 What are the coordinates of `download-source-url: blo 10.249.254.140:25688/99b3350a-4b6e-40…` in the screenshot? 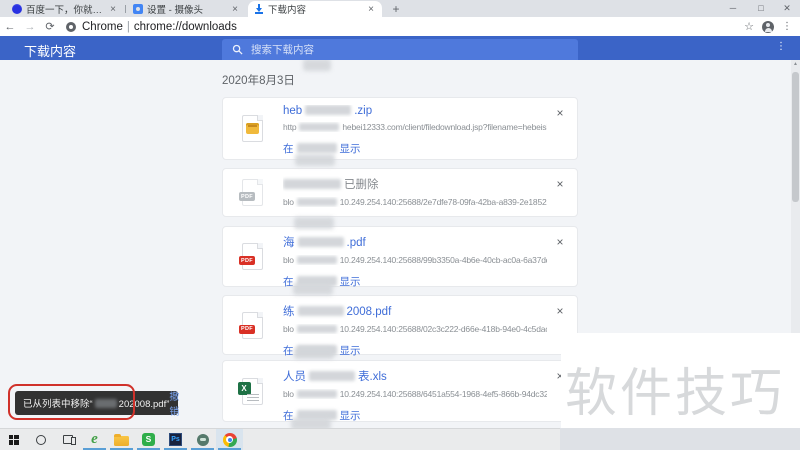 It's located at (415, 260).